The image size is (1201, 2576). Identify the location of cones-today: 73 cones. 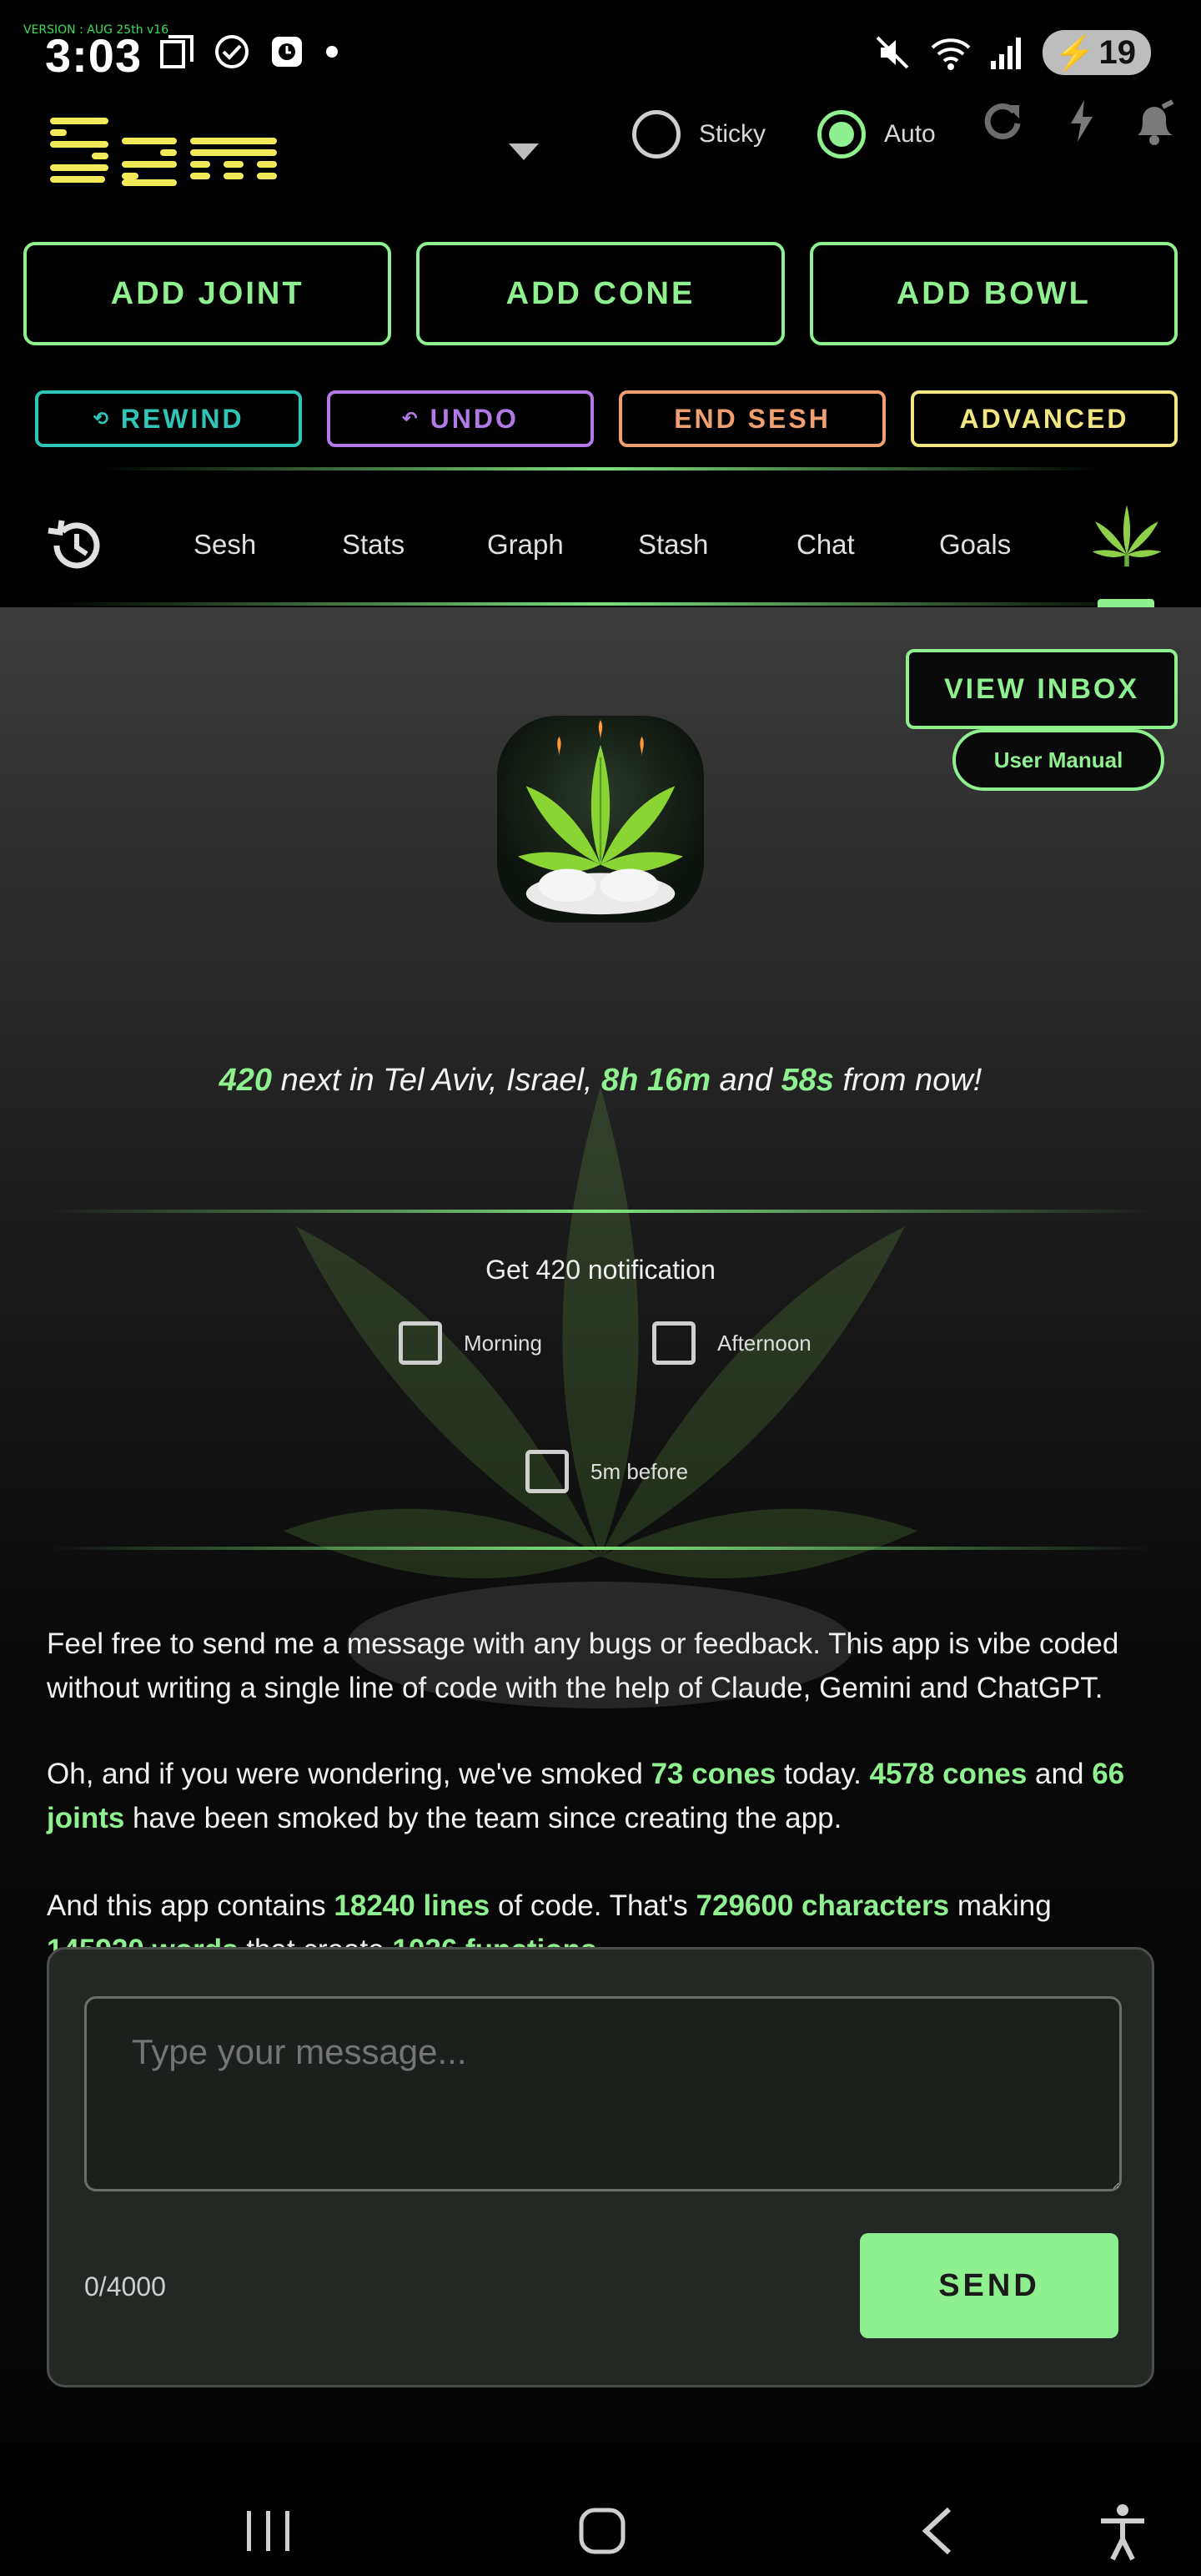
(714, 1774).